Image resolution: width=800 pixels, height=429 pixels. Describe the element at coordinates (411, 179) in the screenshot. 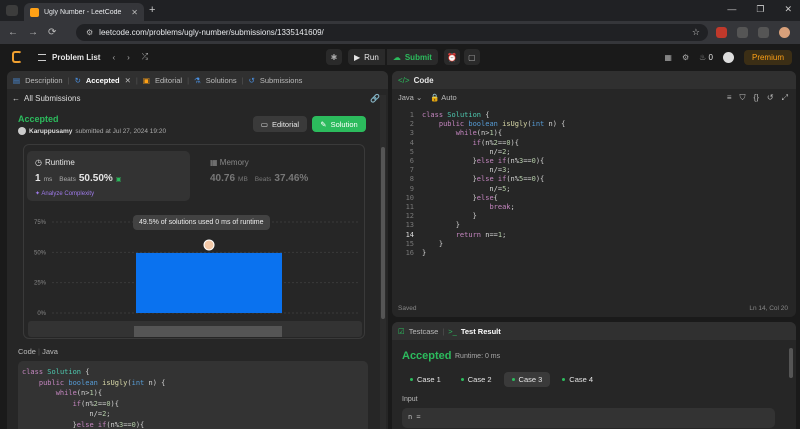

I see `line-number: 8` at that location.